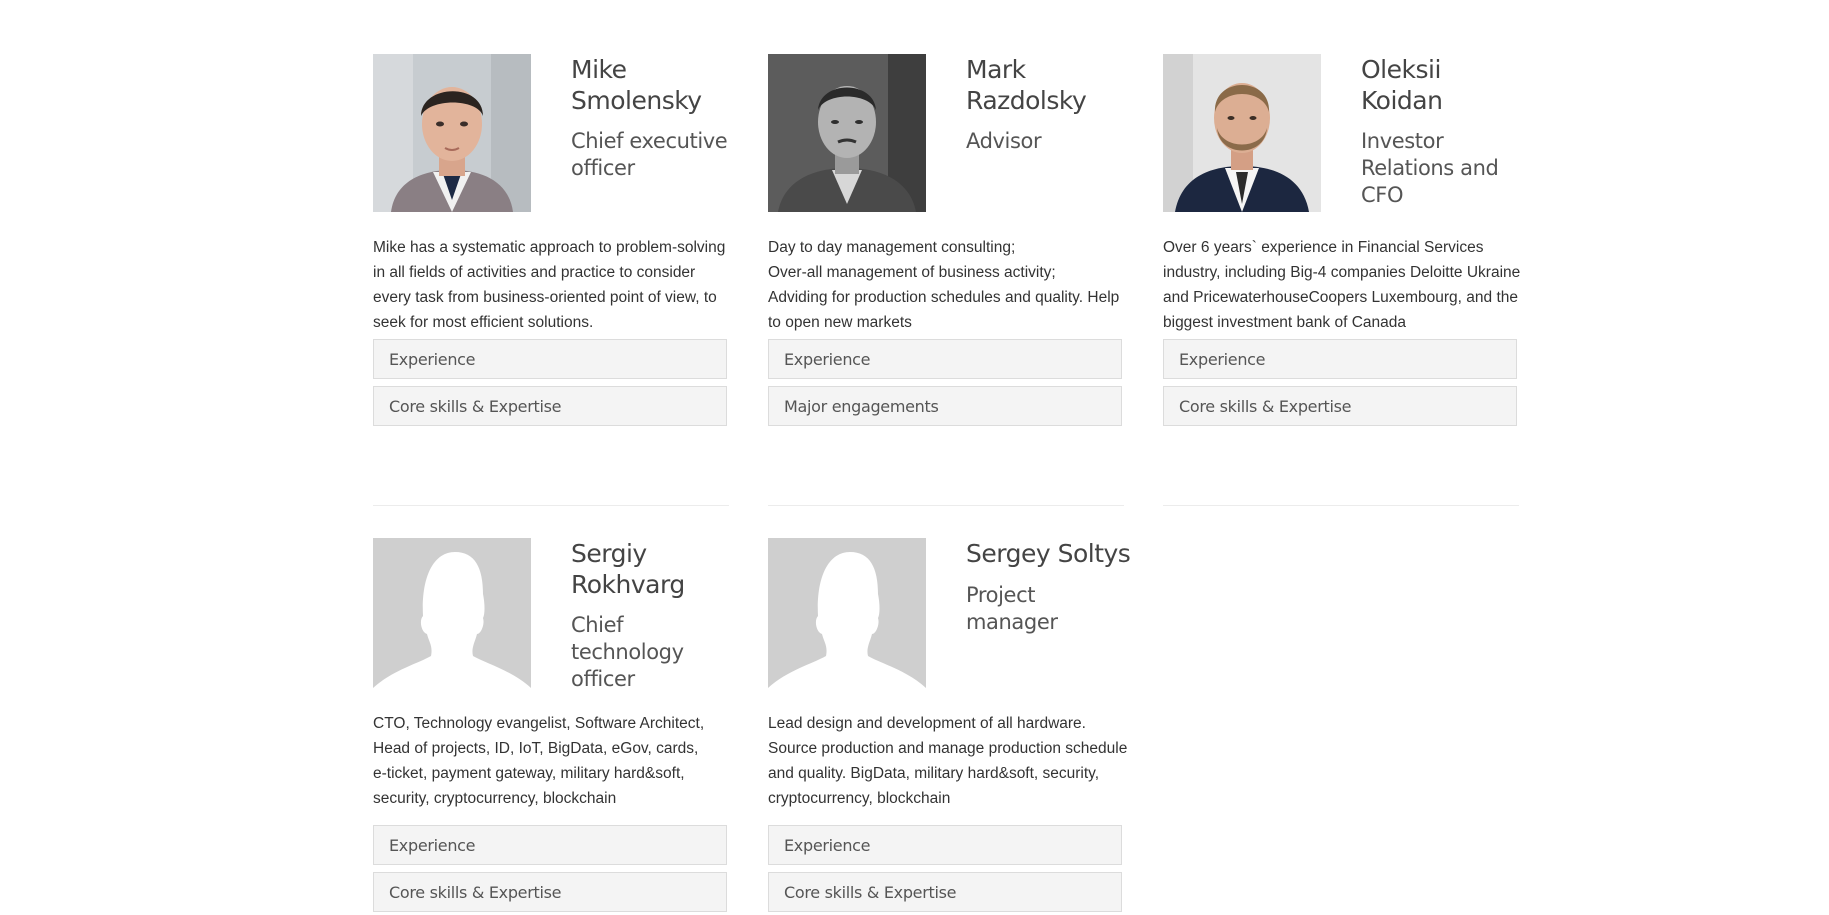 The height and width of the screenshot is (915, 1829). What do you see at coordinates (1012, 608) in the screenshot?
I see `member-role: Project manager` at bounding box center [1012, 608].